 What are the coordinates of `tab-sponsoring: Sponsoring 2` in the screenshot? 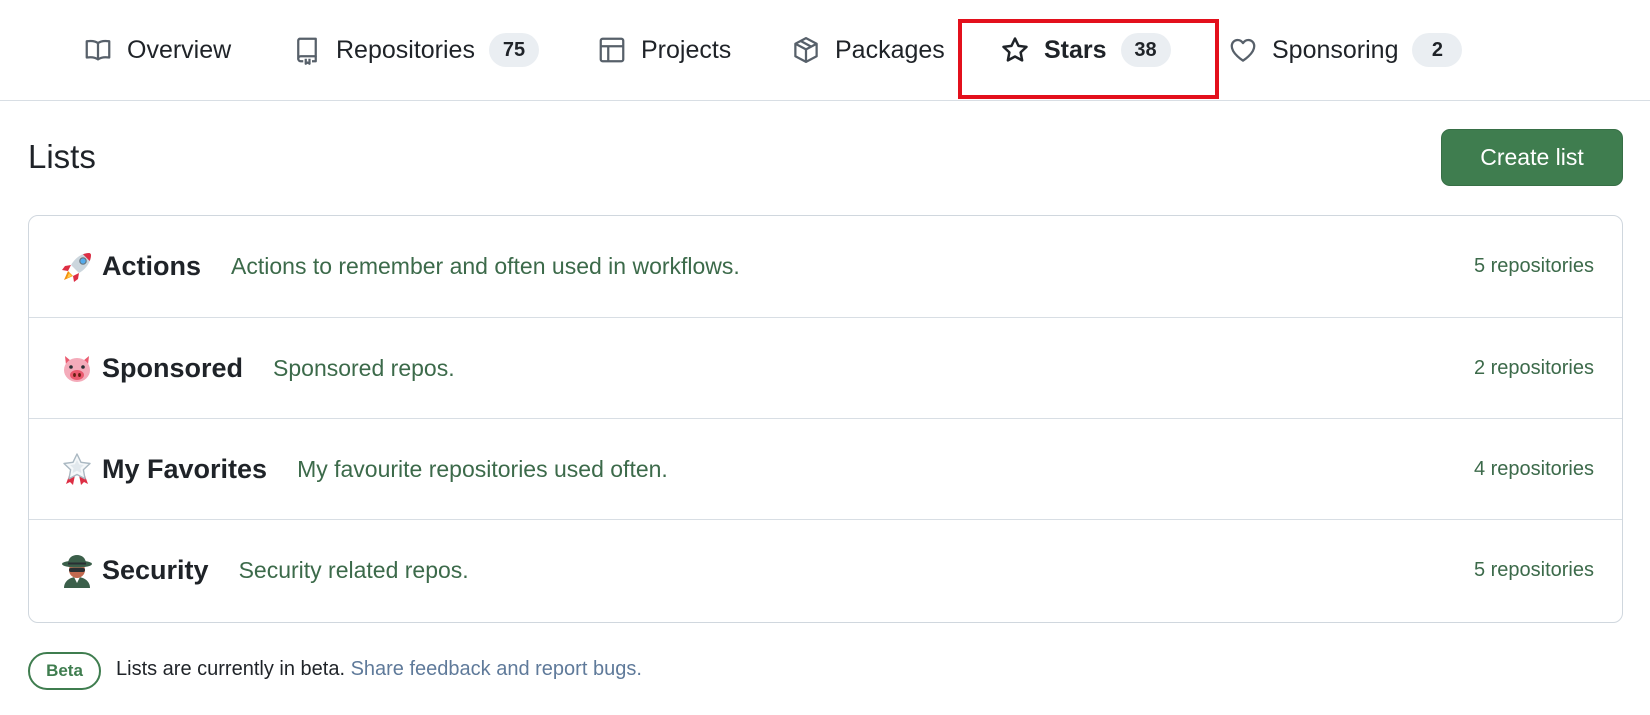 It's located at (1345, 50).